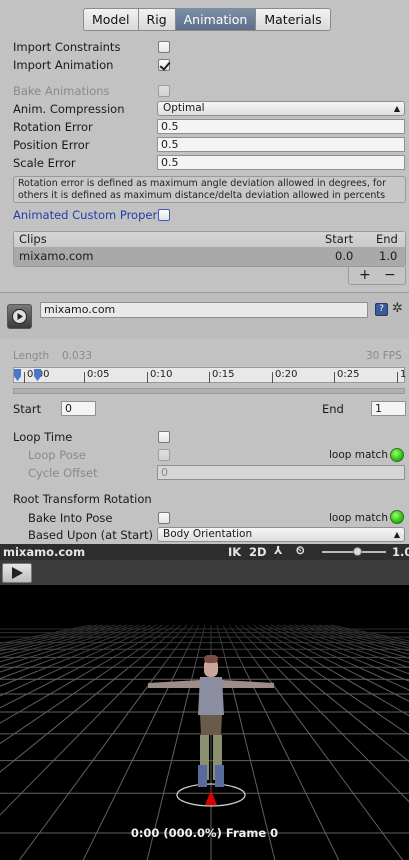  I want to click on speed-icon: ⏲, so click(300, 550).